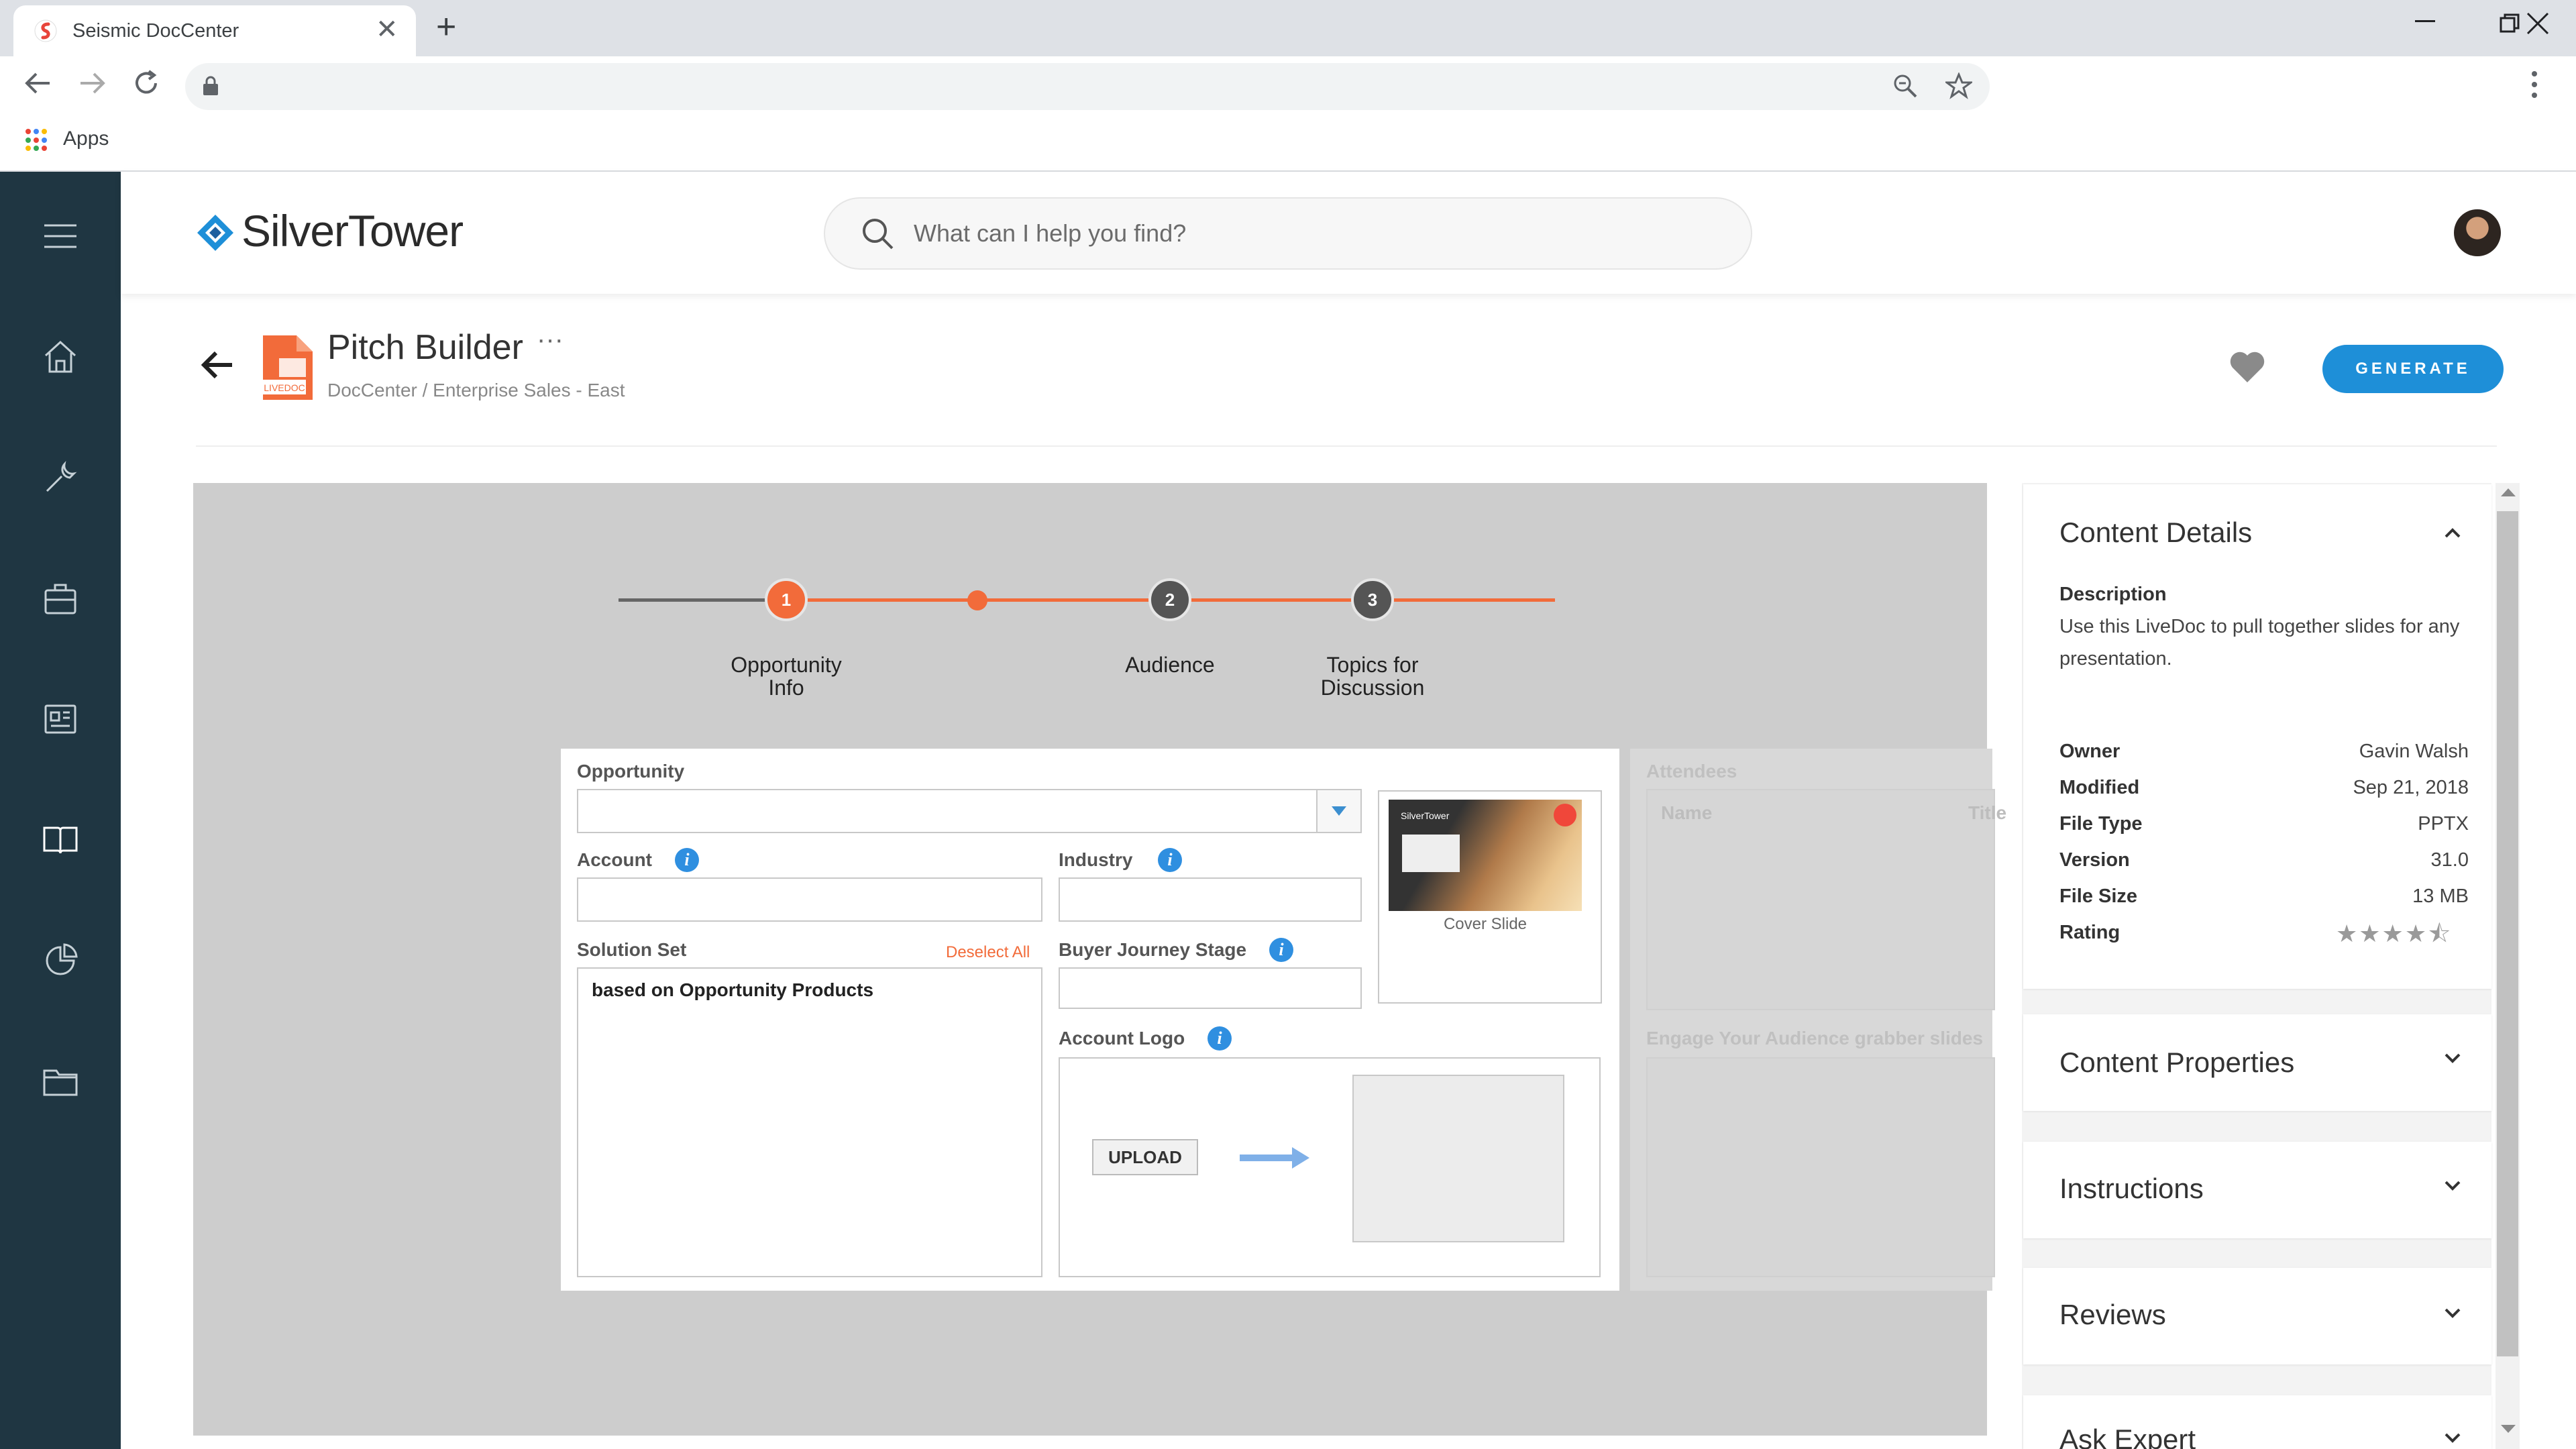  I want to click on version-value: 31.0, so click(2449, 860).